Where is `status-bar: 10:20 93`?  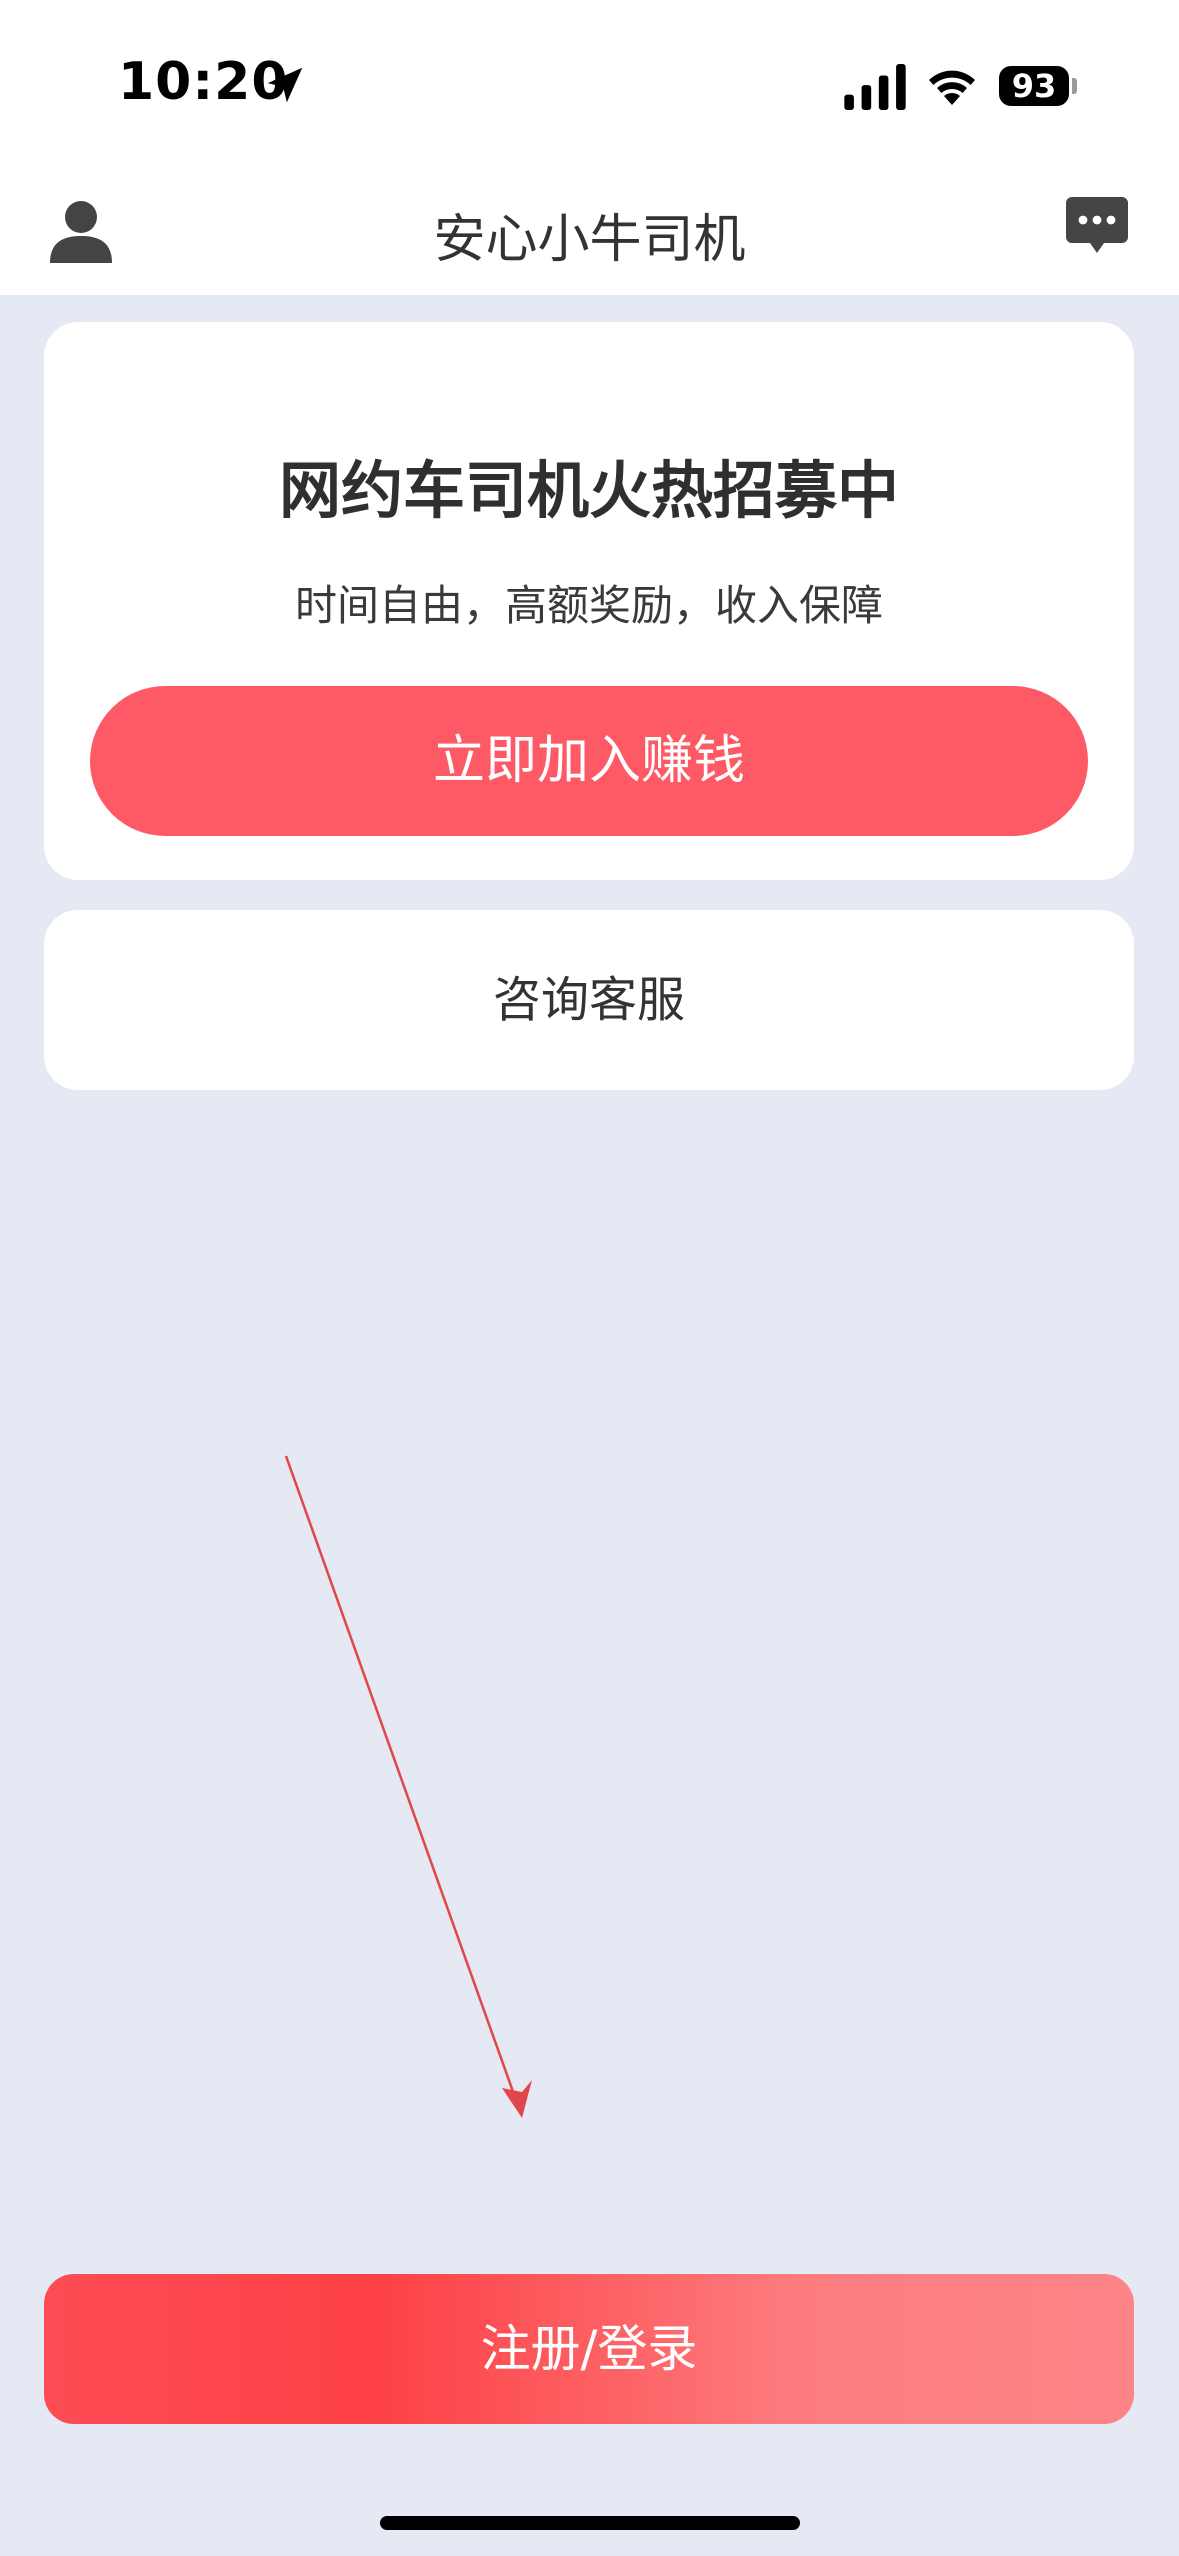 status-bar: 10:20 93 is located at coordinates (589, 87).